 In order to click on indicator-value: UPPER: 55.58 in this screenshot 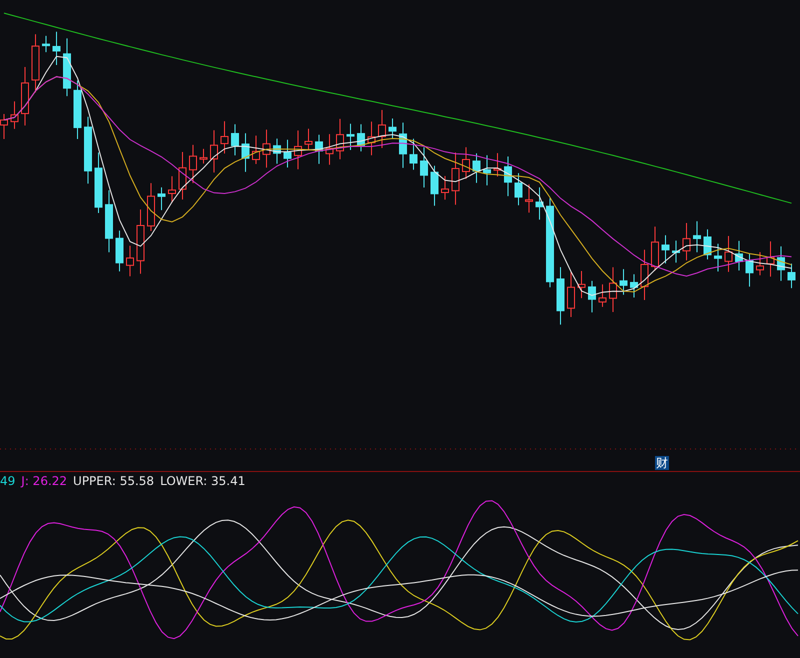, I will do `click(113, 481)`.